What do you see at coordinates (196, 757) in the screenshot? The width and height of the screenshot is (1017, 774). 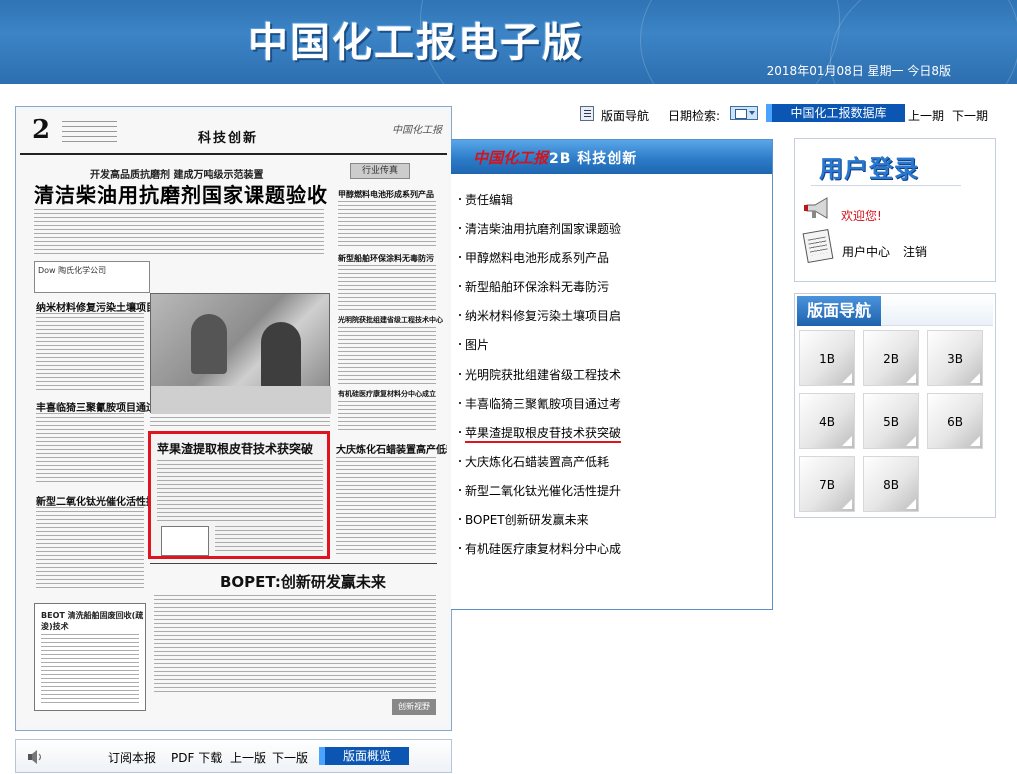 I see `pdf-download-link: PDF 下载` at bounding box center [196, 757].